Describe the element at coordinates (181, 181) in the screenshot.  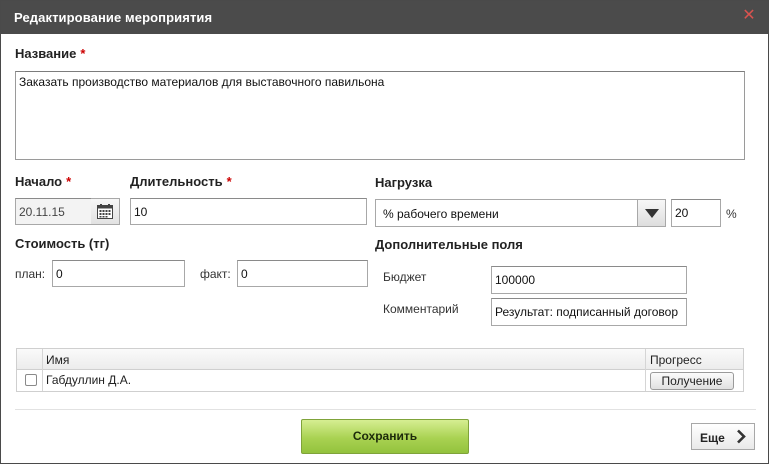
I see `duration-label: Длительность *` at that location.